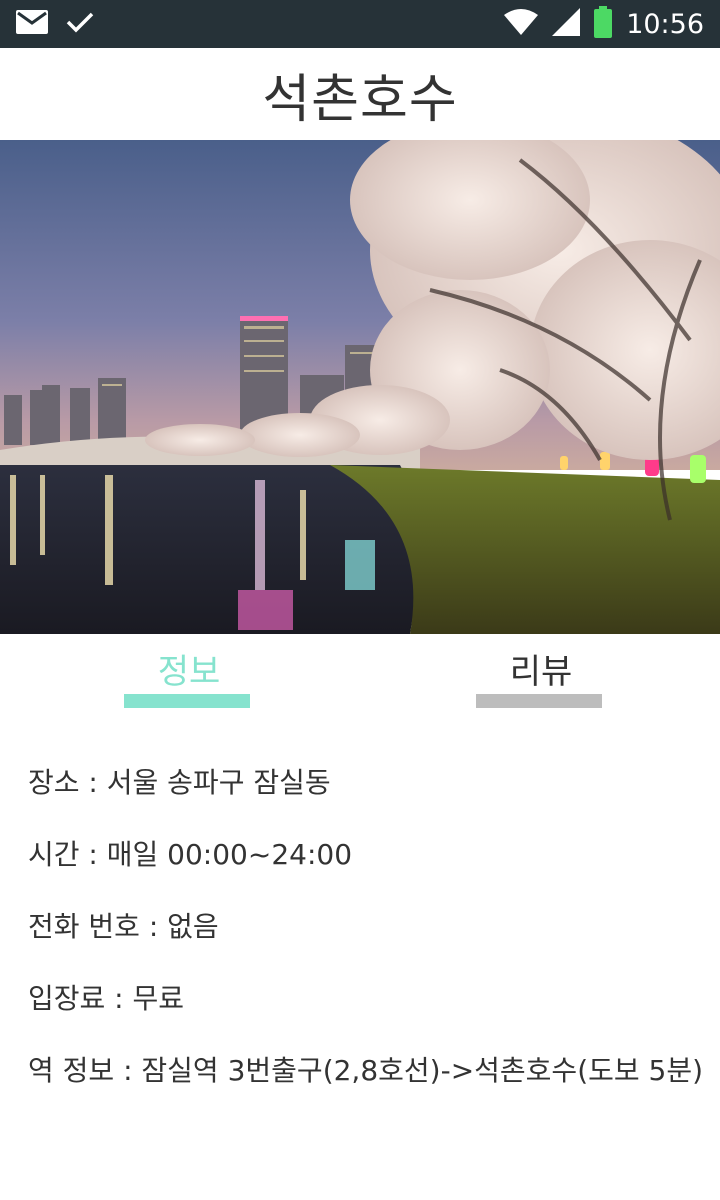 The image size is (720, 1200). I want to click on status-bar: 10:56, so click(360, 24).